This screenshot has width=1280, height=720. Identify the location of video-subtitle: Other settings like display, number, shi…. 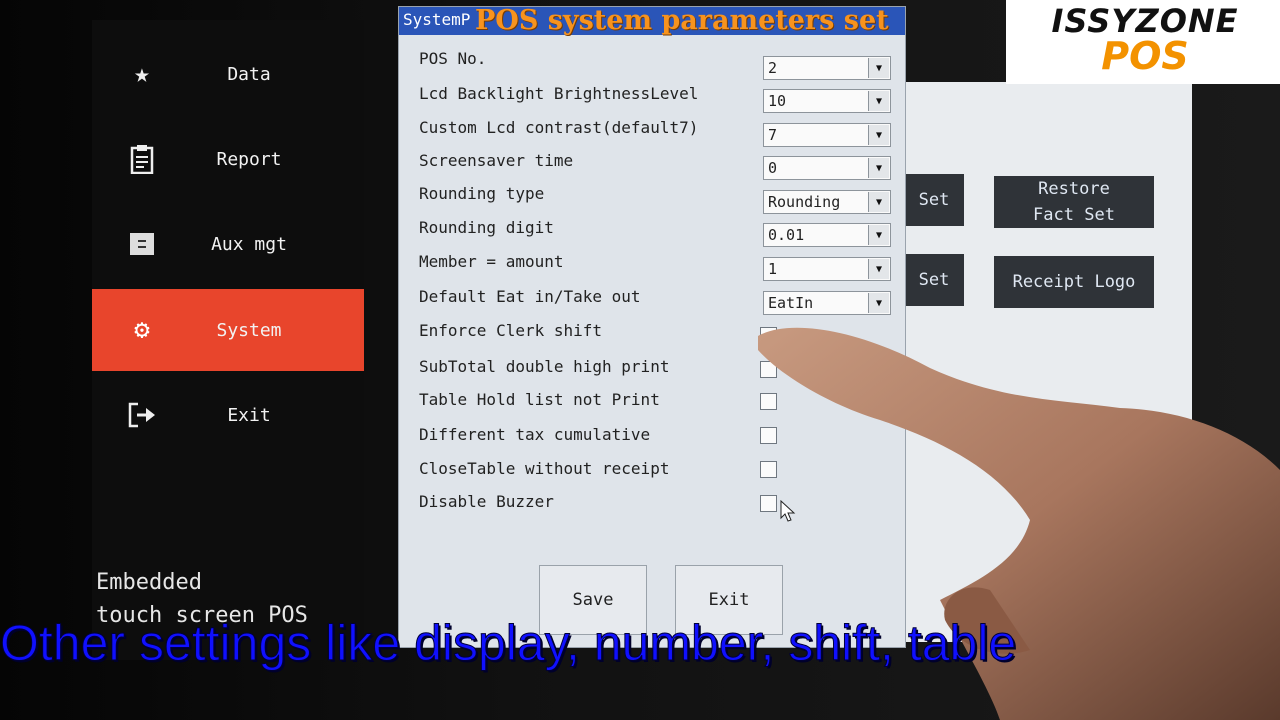
(508, 643).